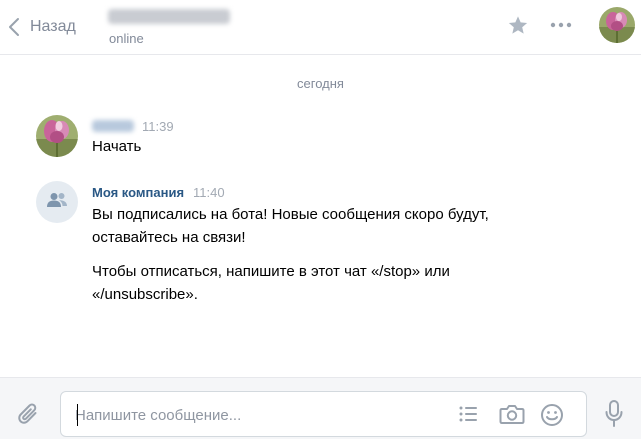 This screenshot has width=641, height=439. Describe the element at coordinates (512, 416) in the screenshot. I see `camera-icon` at that location.